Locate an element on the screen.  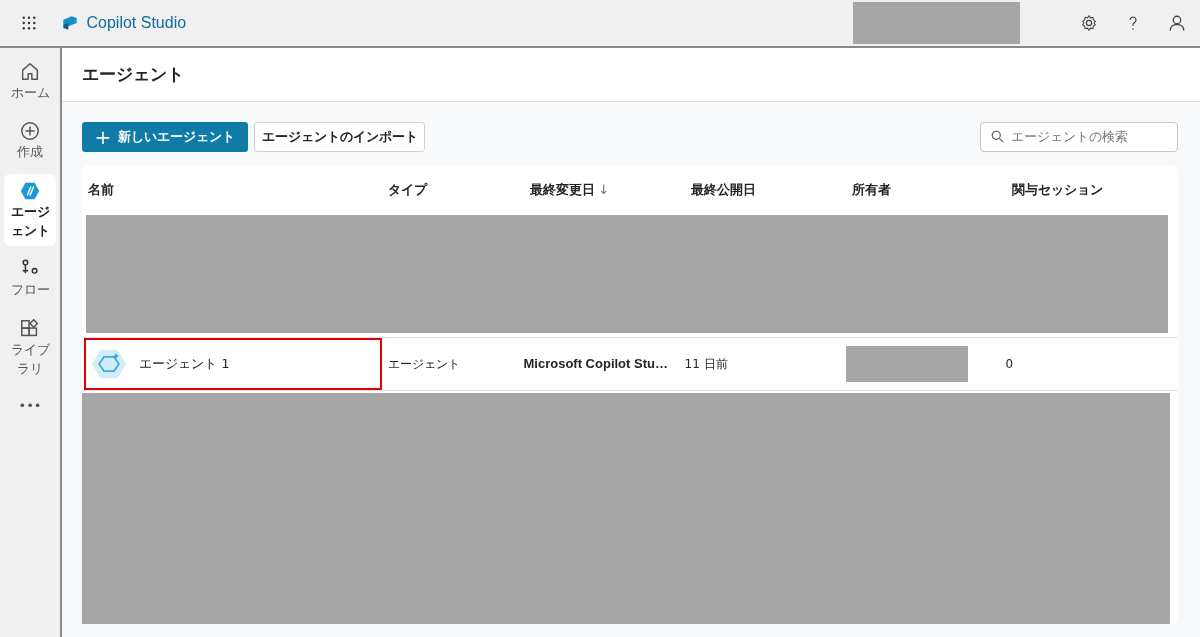
search-icon is located at coordinates (997, 136).